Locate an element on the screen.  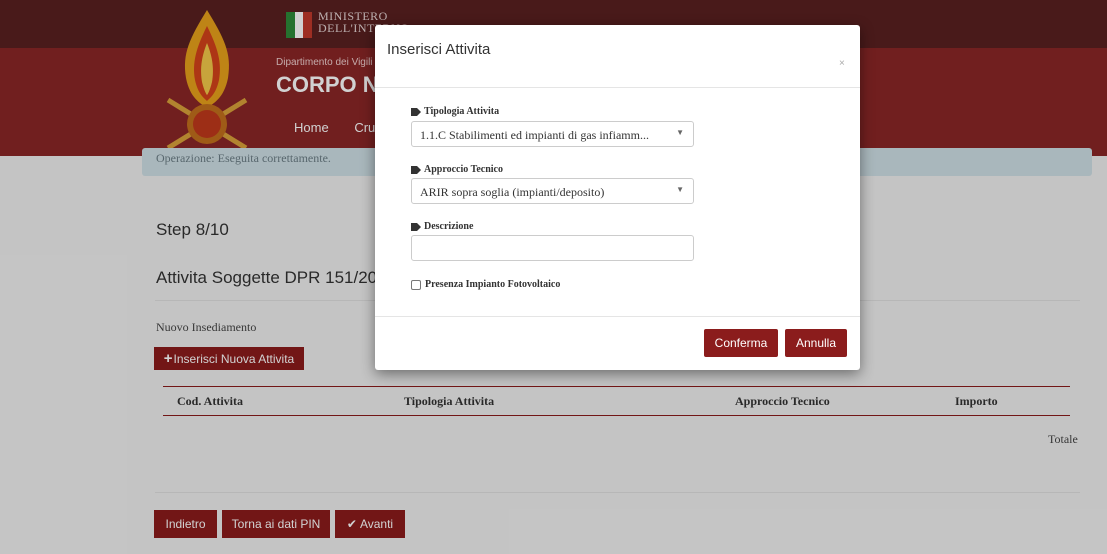
fotovoltaico-checkbox-row: Presenza Impianto Fotovoltaico is located at coordinates (485, 284).